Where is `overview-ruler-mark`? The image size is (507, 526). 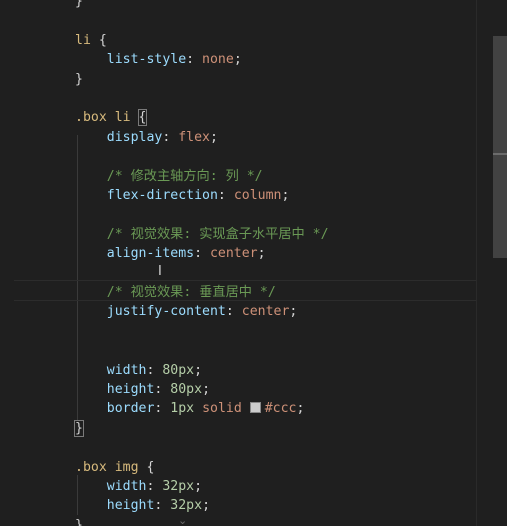
overview-ruler-mark is located at coordinates (500, 154).